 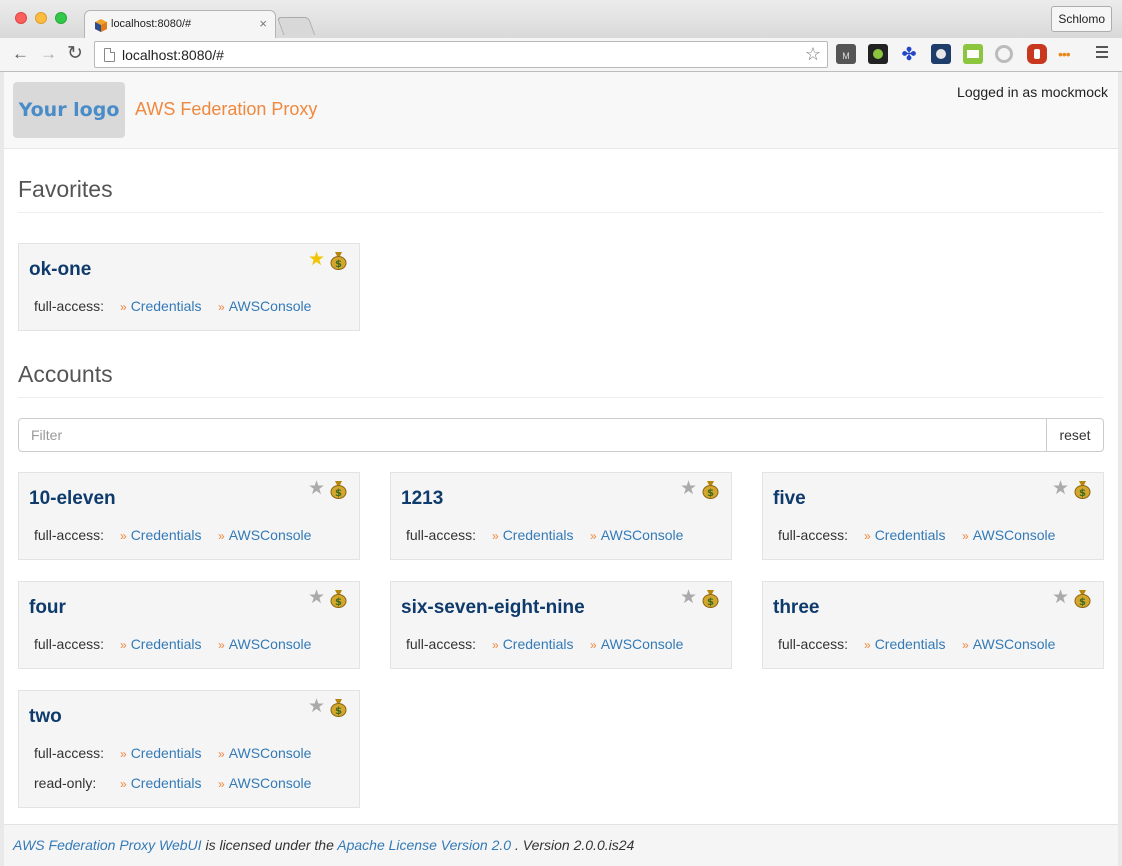 What do you see at coordinates (226, 109) in the screenshot?
I see `brand-title: AWS Federation Proxy` at bounding box center [226, 109].